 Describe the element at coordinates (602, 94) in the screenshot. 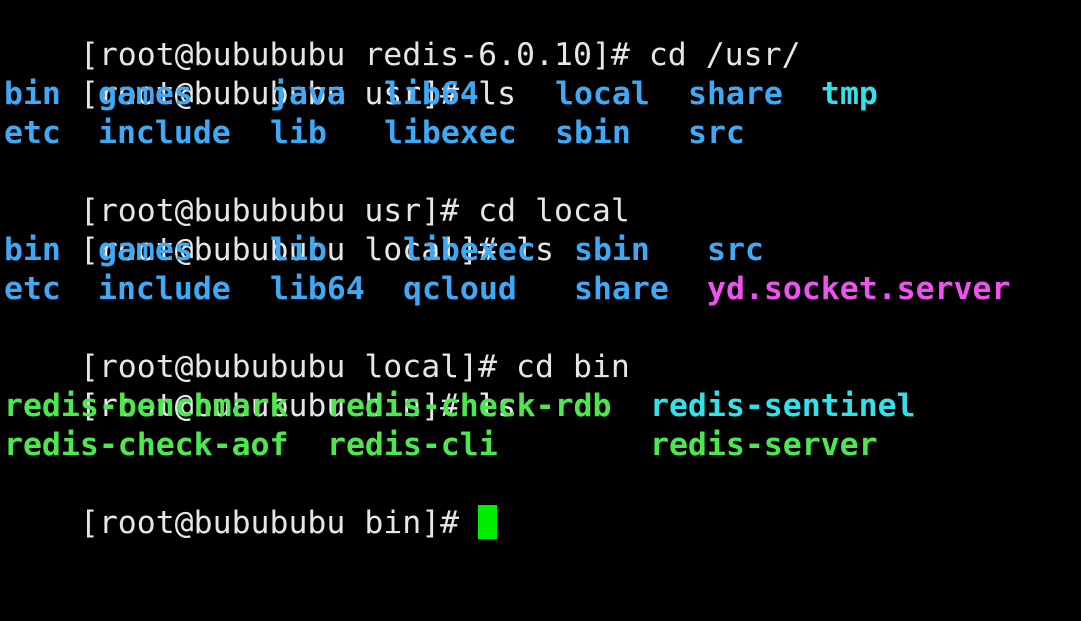

I see `directory-entry: local` at that location.